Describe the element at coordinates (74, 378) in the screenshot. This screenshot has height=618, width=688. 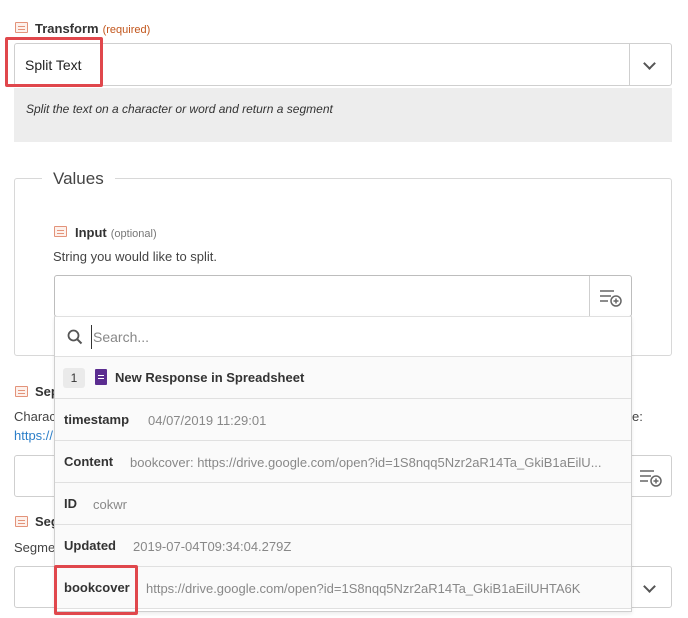
I see `step-number-badge: 1` at that location.